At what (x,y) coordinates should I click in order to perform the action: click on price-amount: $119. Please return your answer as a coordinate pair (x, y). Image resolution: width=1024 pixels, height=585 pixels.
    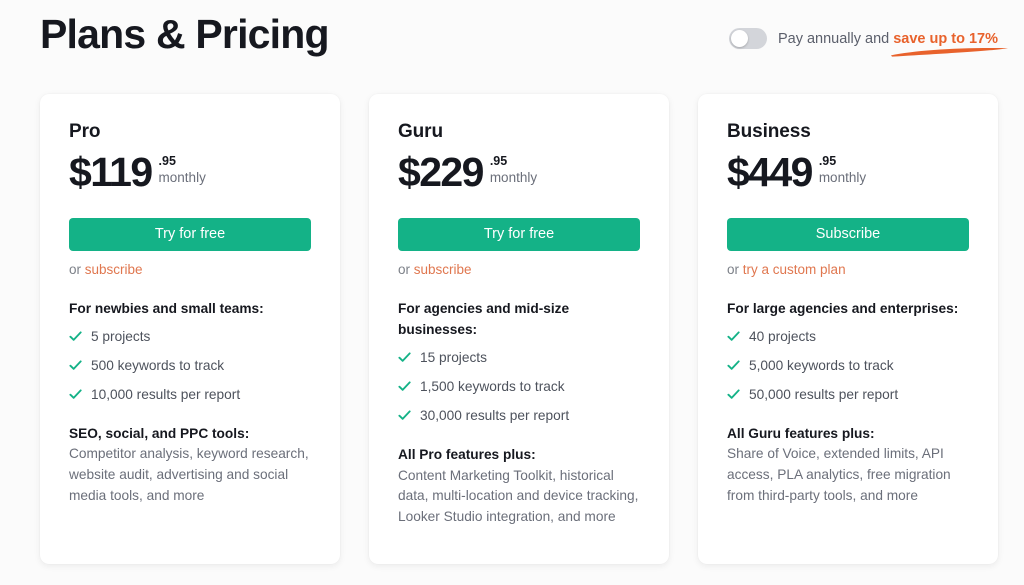
    Looking at the image, I should click on (111, 172).